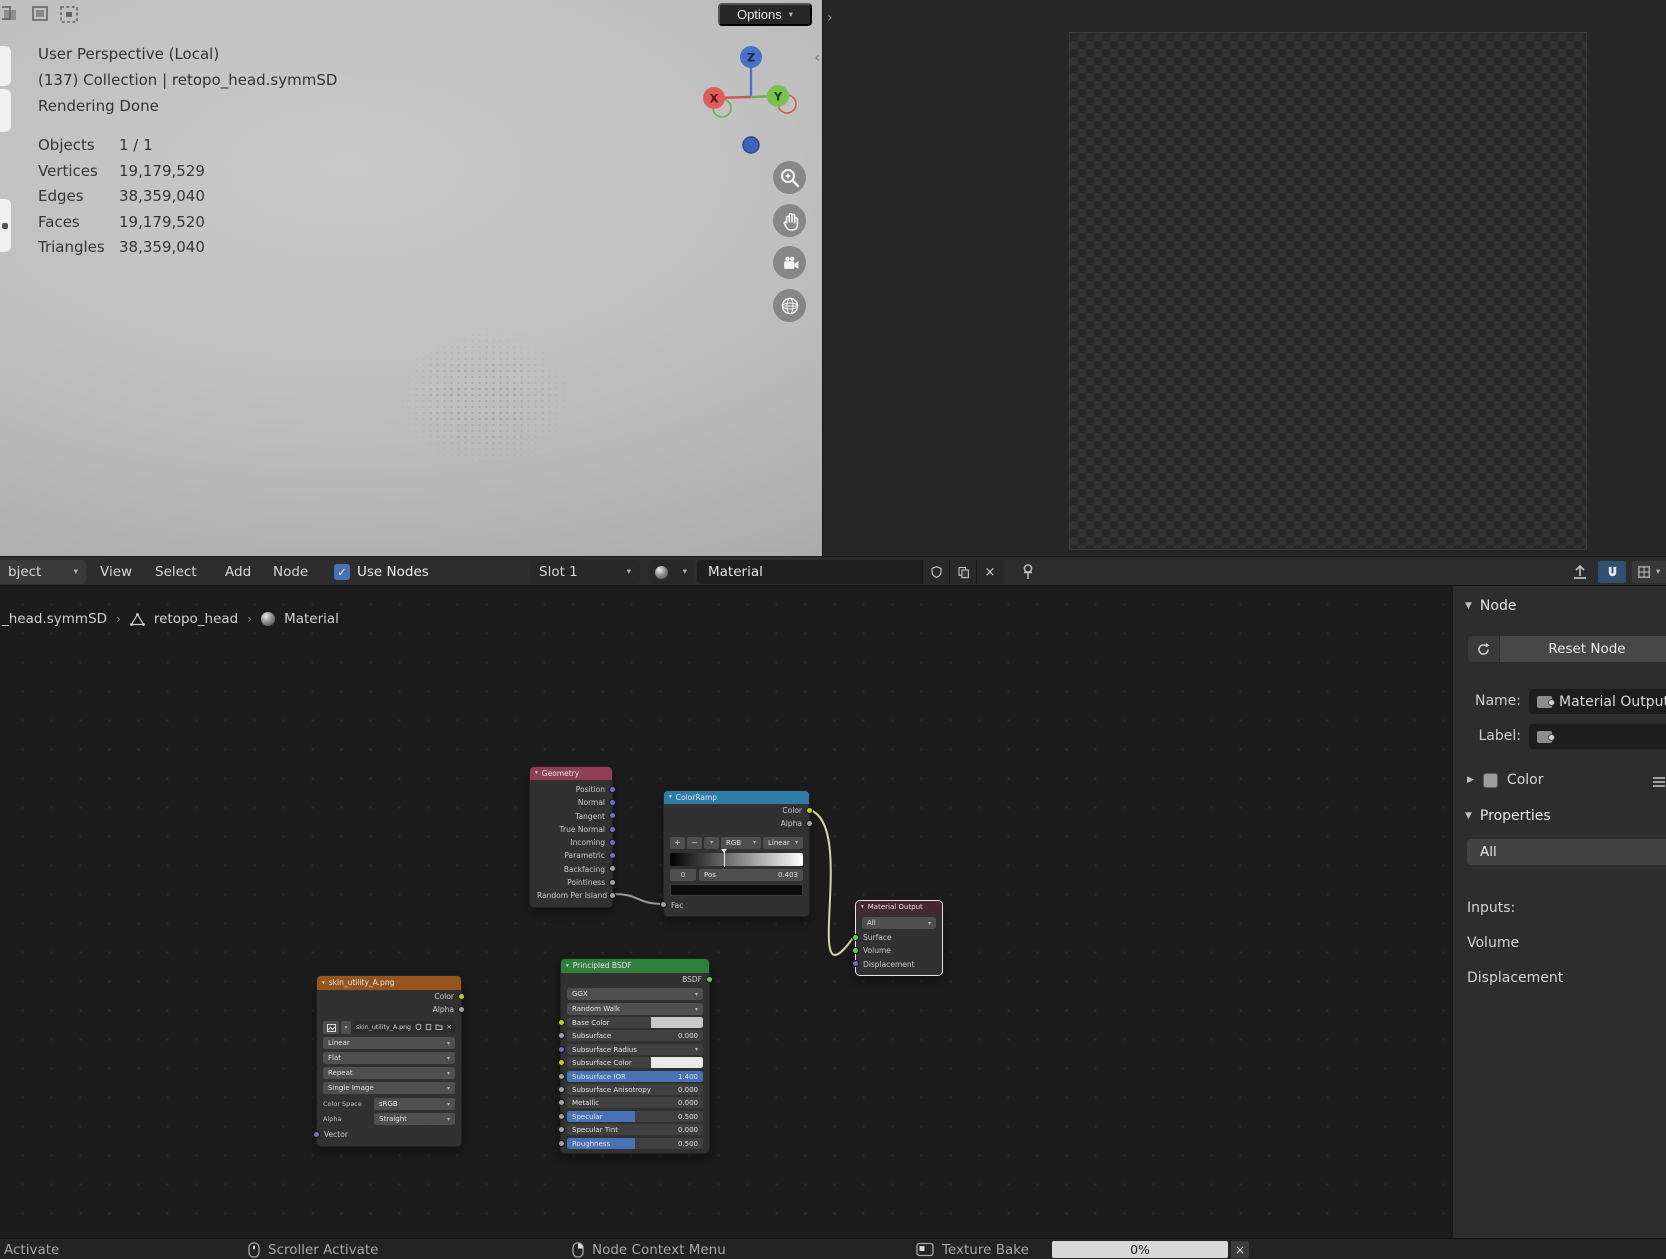 The image size is (1666, 1259). I want to click on node-header: ▾ Geometry, so click(571, 773).